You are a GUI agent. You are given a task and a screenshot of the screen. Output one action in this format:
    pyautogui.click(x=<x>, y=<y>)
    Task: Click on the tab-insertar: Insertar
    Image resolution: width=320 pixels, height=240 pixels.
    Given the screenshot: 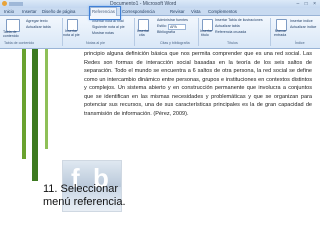 What is the action you would take?
    pyautogui.click(x=29, y=11)
    